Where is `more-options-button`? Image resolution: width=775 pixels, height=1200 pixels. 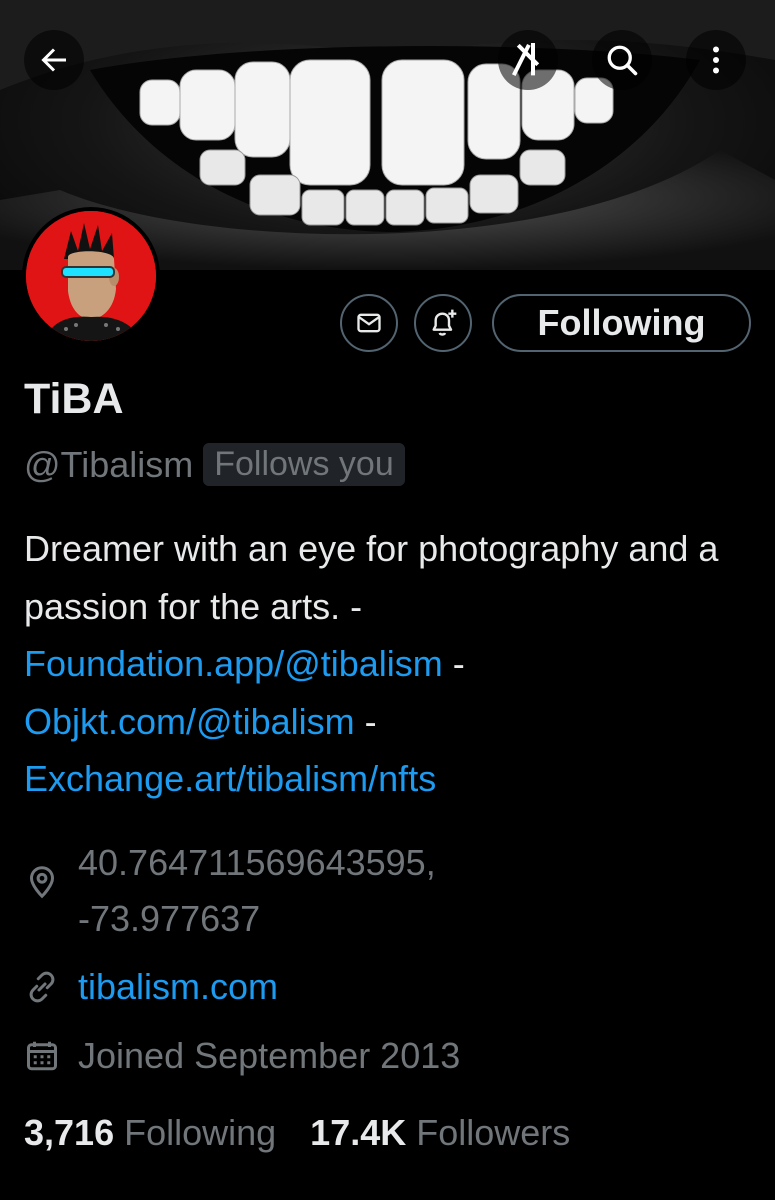 more-options-button is located at coordinates (716, 60).